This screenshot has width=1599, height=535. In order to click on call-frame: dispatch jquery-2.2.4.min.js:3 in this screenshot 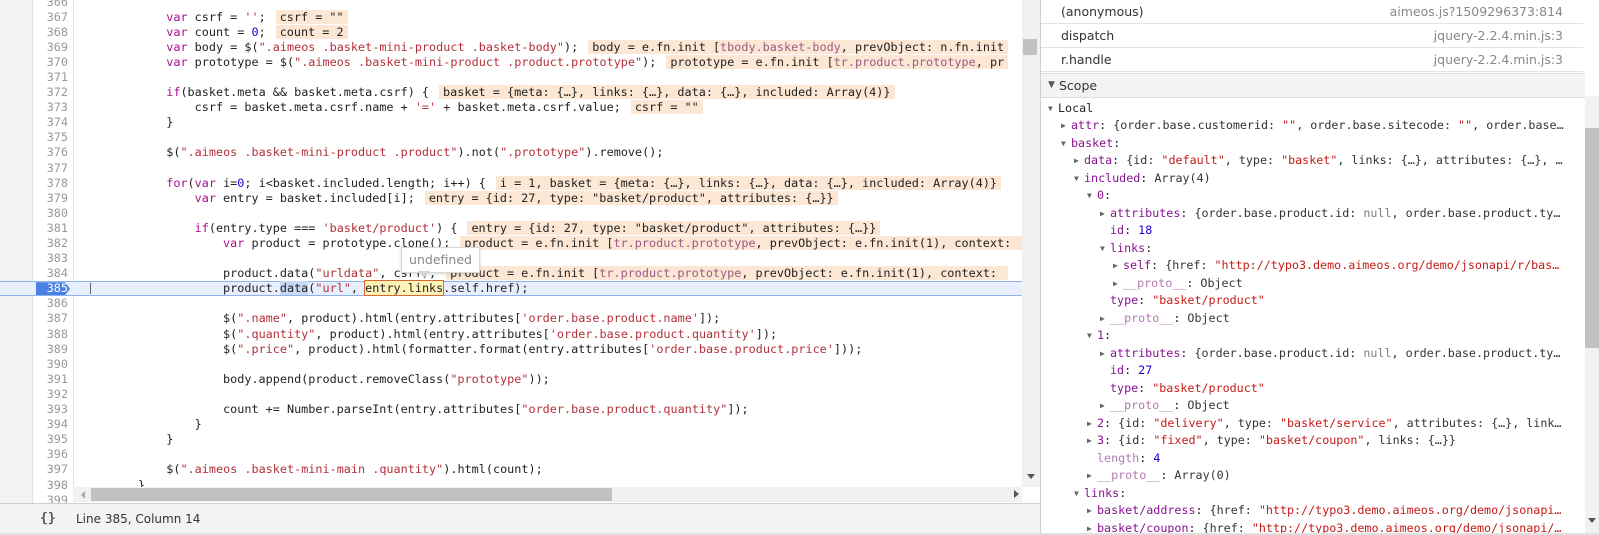, I will do `click(1312, 36)`.